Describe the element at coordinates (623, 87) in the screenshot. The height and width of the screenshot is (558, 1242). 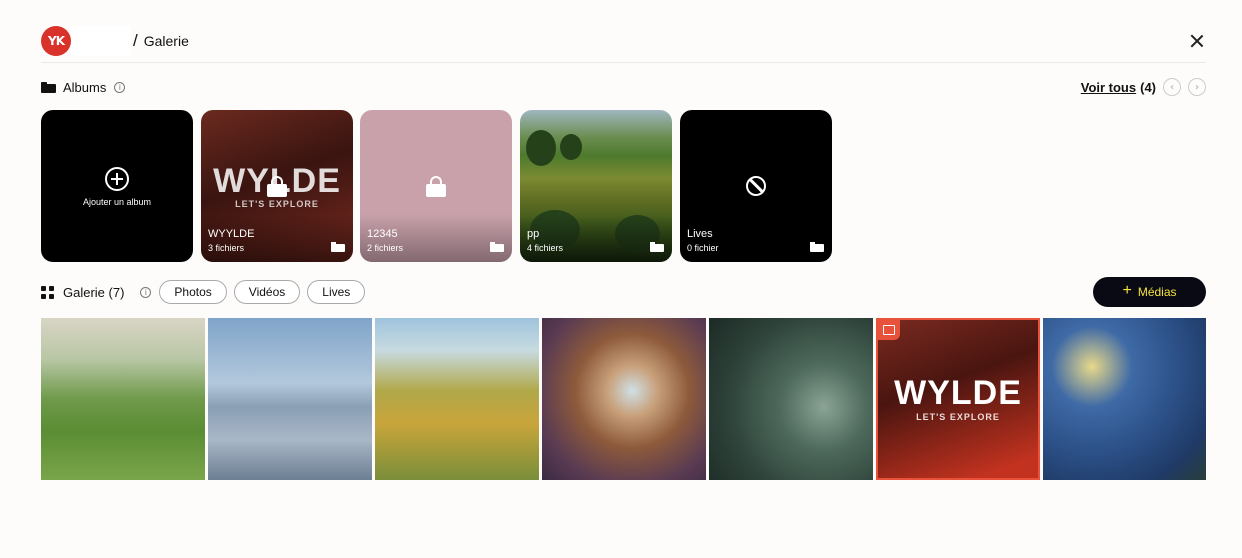
I see `albums-section-header: Albums i Voir tous (4) ‹ ›` at that location.